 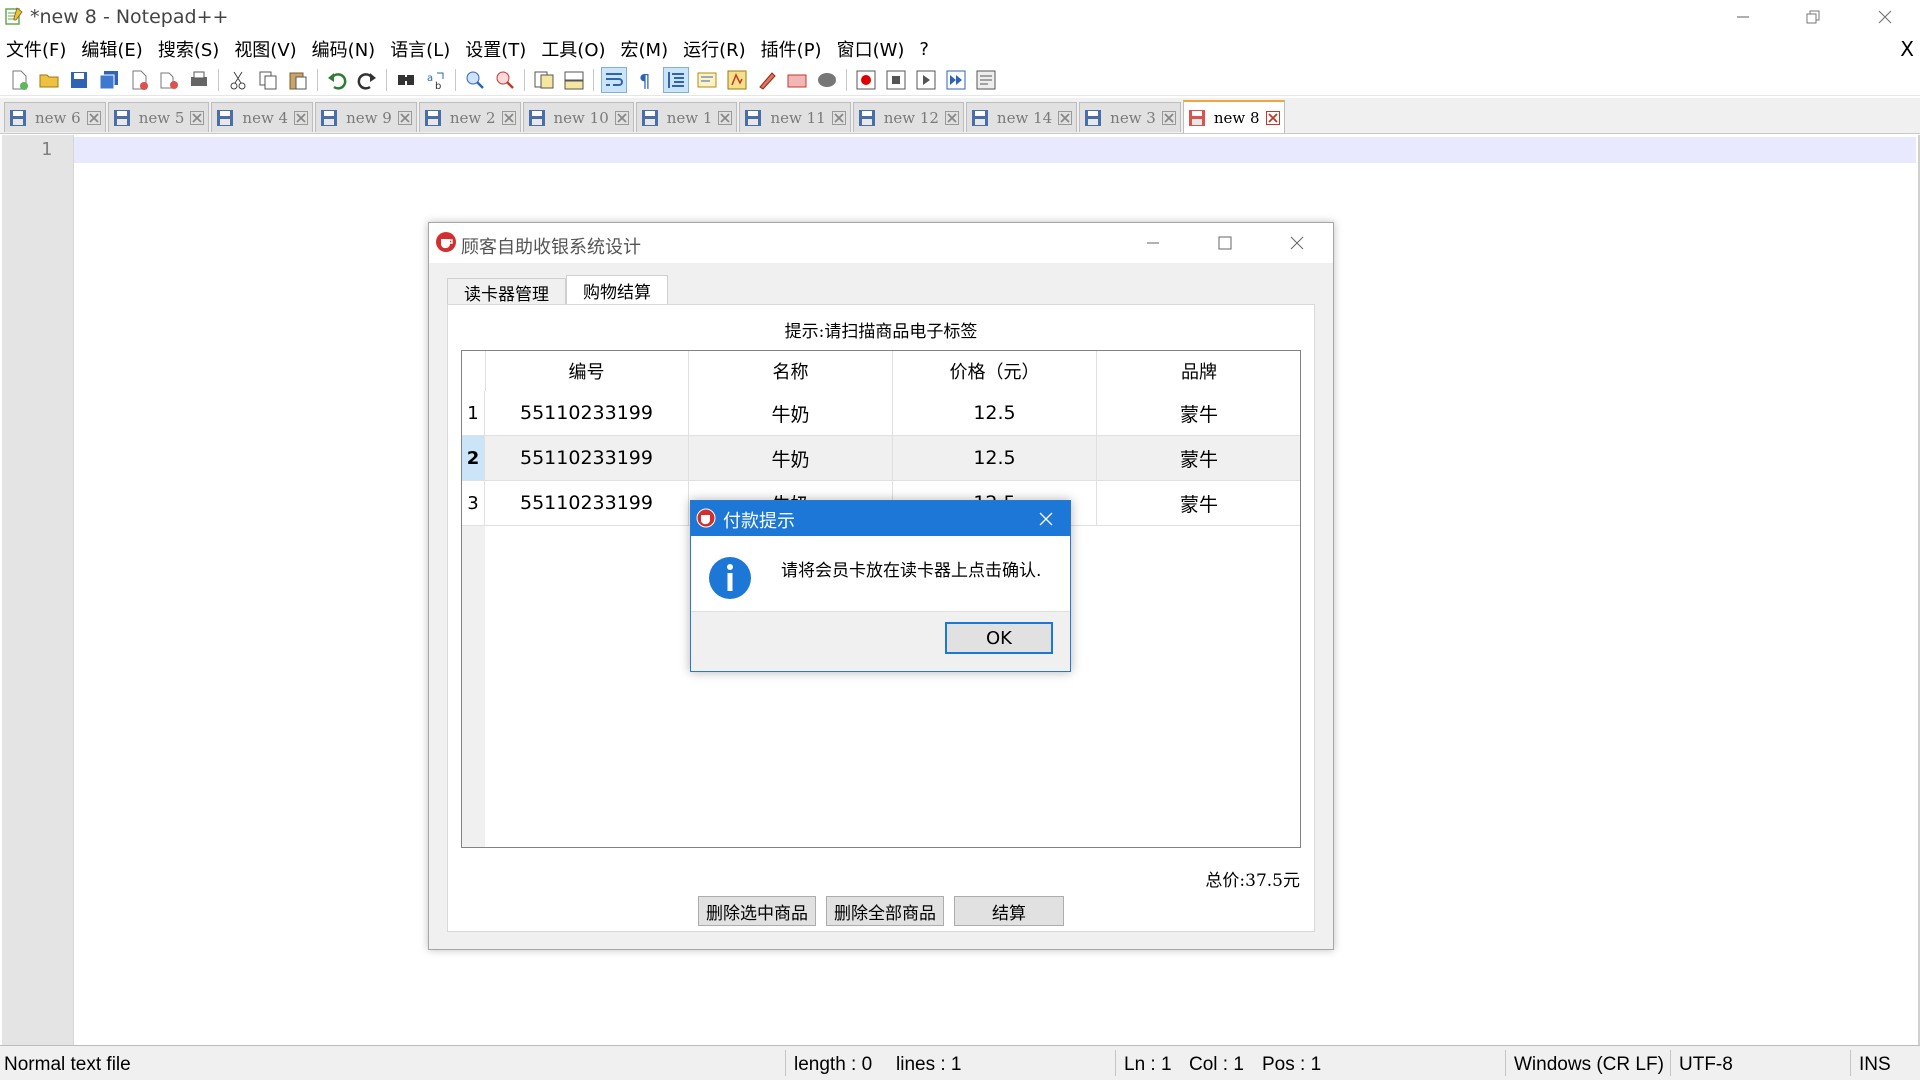 I want to click on restore-button, so click(x=1813, y=17).